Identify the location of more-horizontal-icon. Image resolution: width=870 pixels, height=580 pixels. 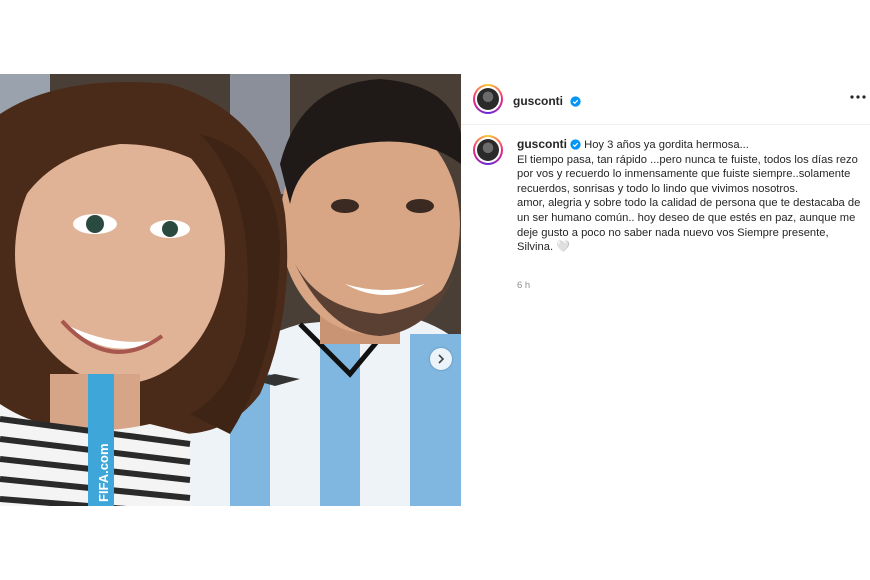
(858, 97).